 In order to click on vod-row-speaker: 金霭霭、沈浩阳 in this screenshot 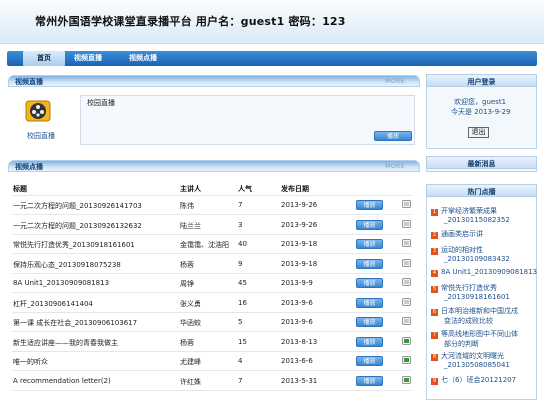, I will do `click(204, 245)`.